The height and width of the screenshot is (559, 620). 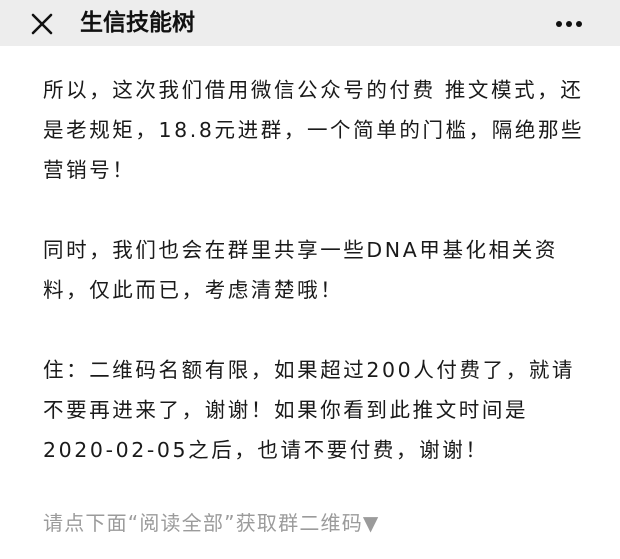 What do you see at coordinates (300, 270) in the screenshot?
I see `article-paragraph: 同时，我们也会在群里共享一些DNA甲基化相关资料，仅此而已，考虑清楚哦！` at bounding box center [300, 270].